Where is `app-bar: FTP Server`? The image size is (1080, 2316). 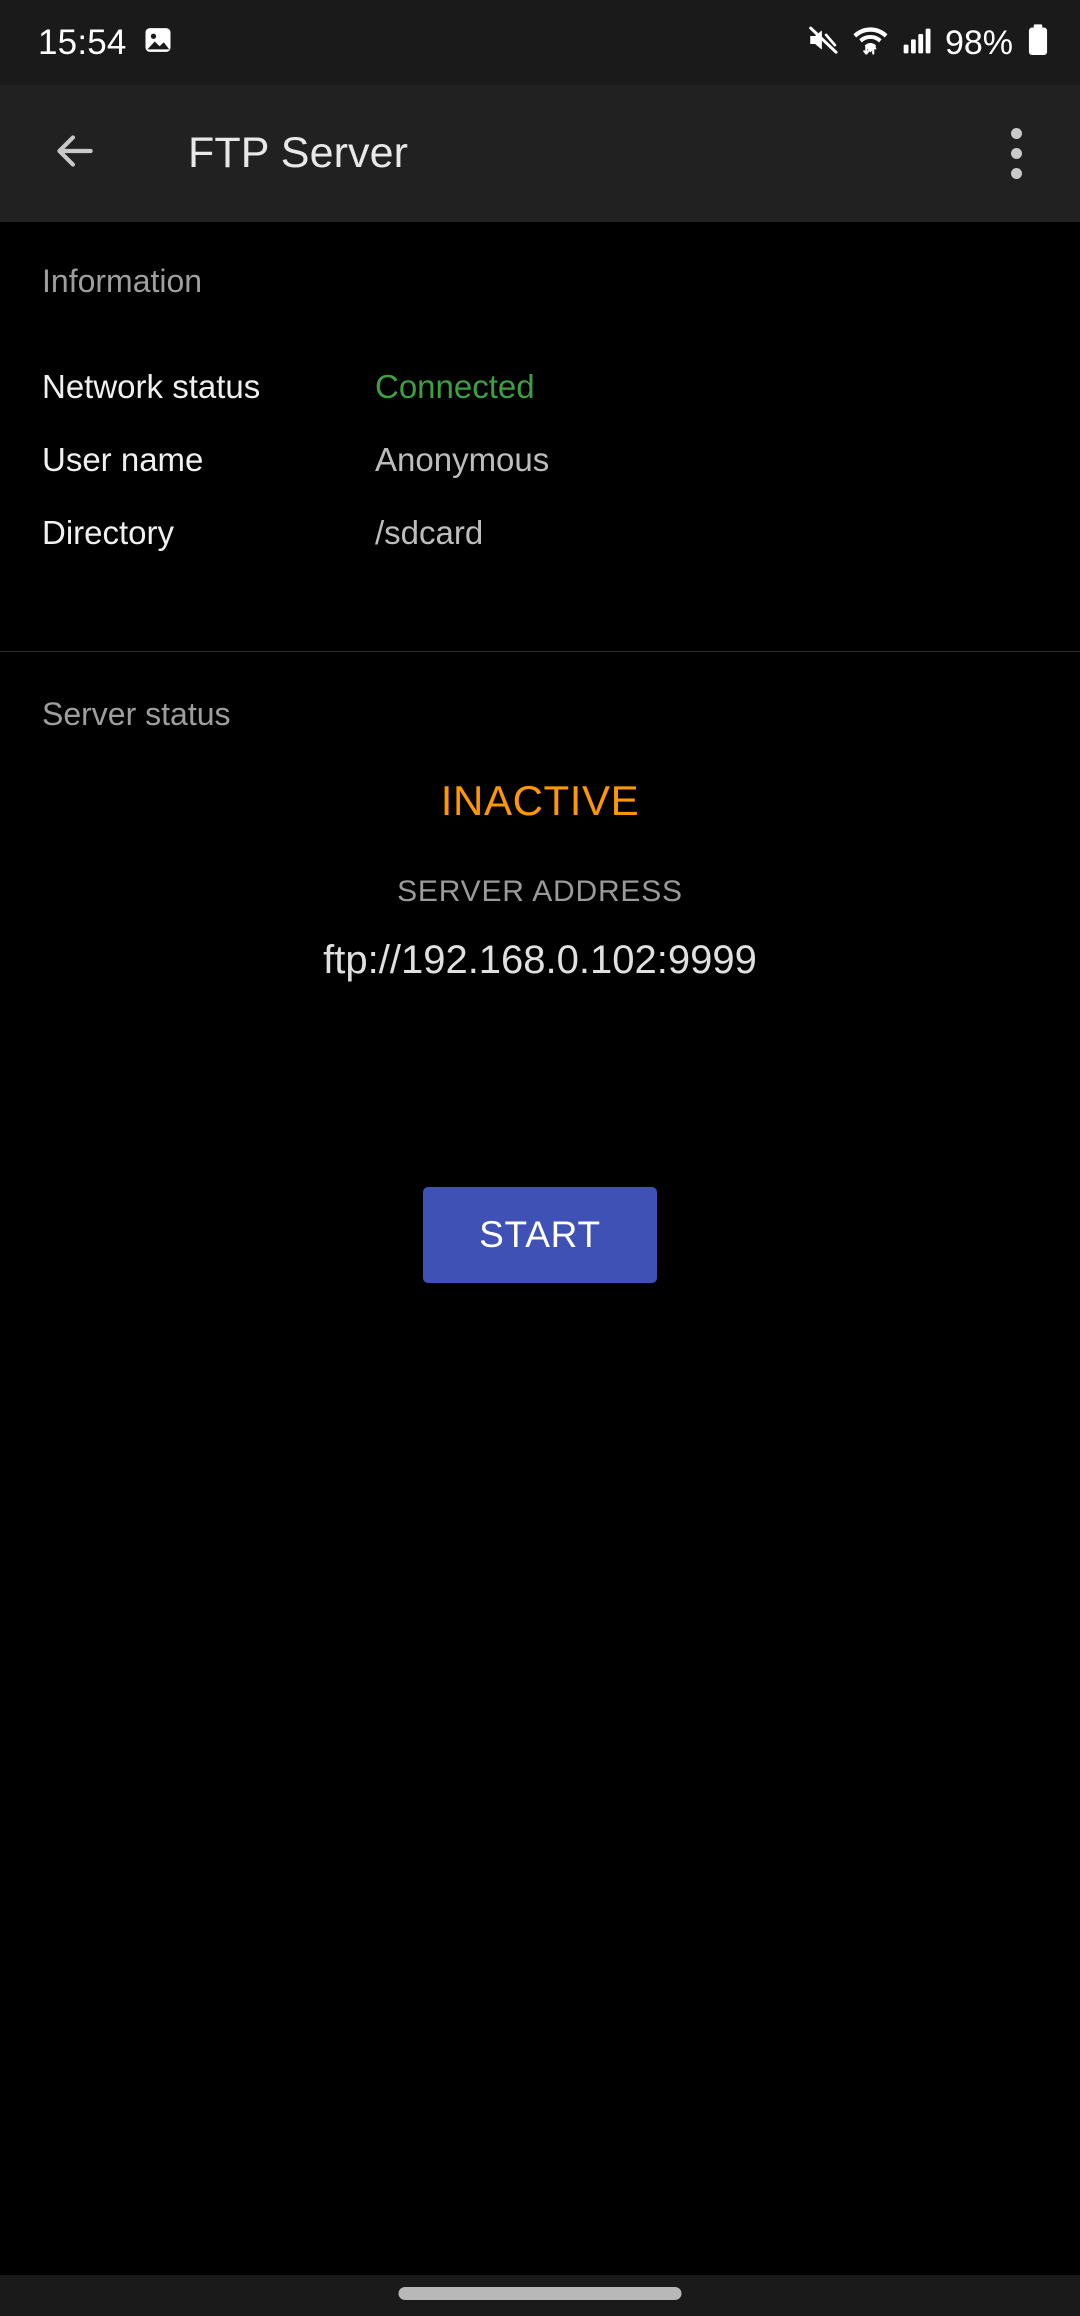 app-bar: FTP Server is located at coordinates (540, 153).